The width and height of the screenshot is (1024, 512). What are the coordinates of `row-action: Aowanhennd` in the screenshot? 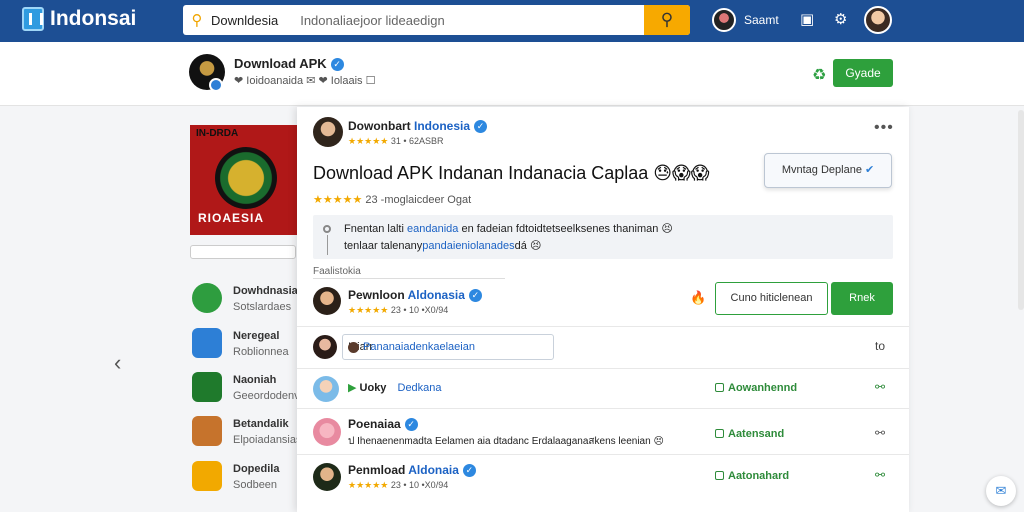 It's located at (756, 388).